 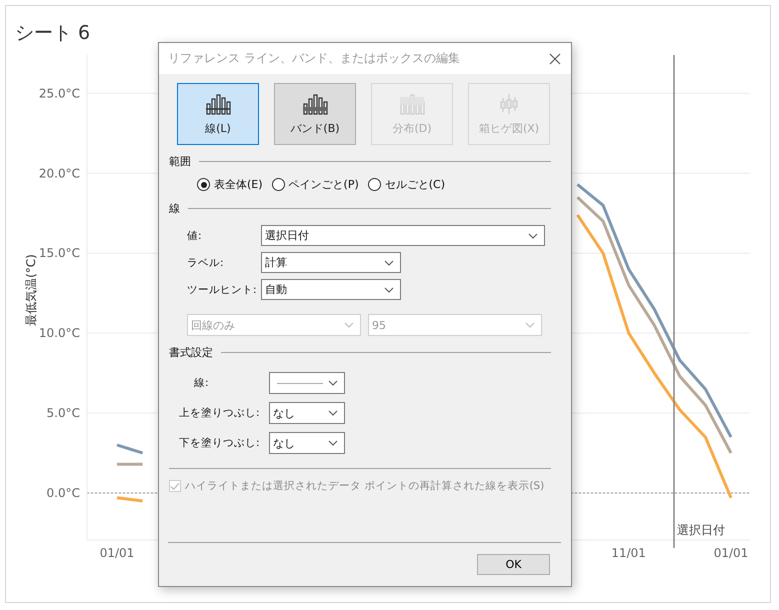 What do you see at coordinates (331, 289) in the screenshot?
I see `dropdown: 自動` at bounding box center [331, 289].